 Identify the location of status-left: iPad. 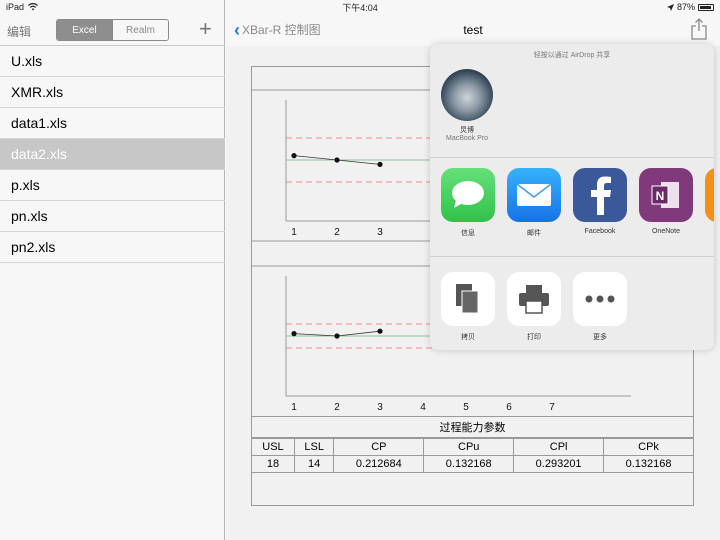
(22, 7).